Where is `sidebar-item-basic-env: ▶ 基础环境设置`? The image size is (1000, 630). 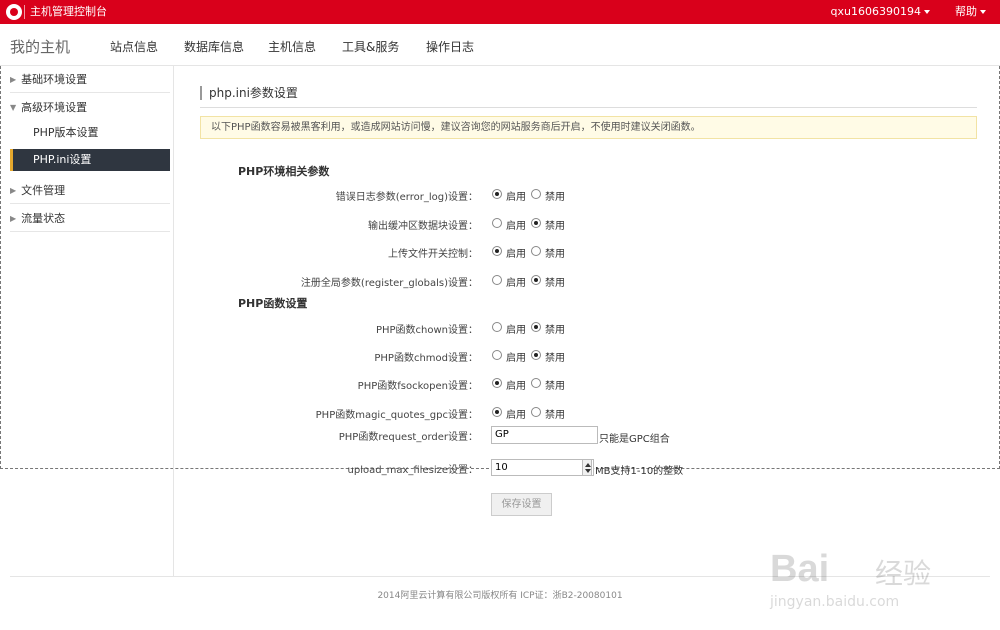 sidebar-item-basic-env: ▶ 基础环境设置 is located at coordinates (90, 80).